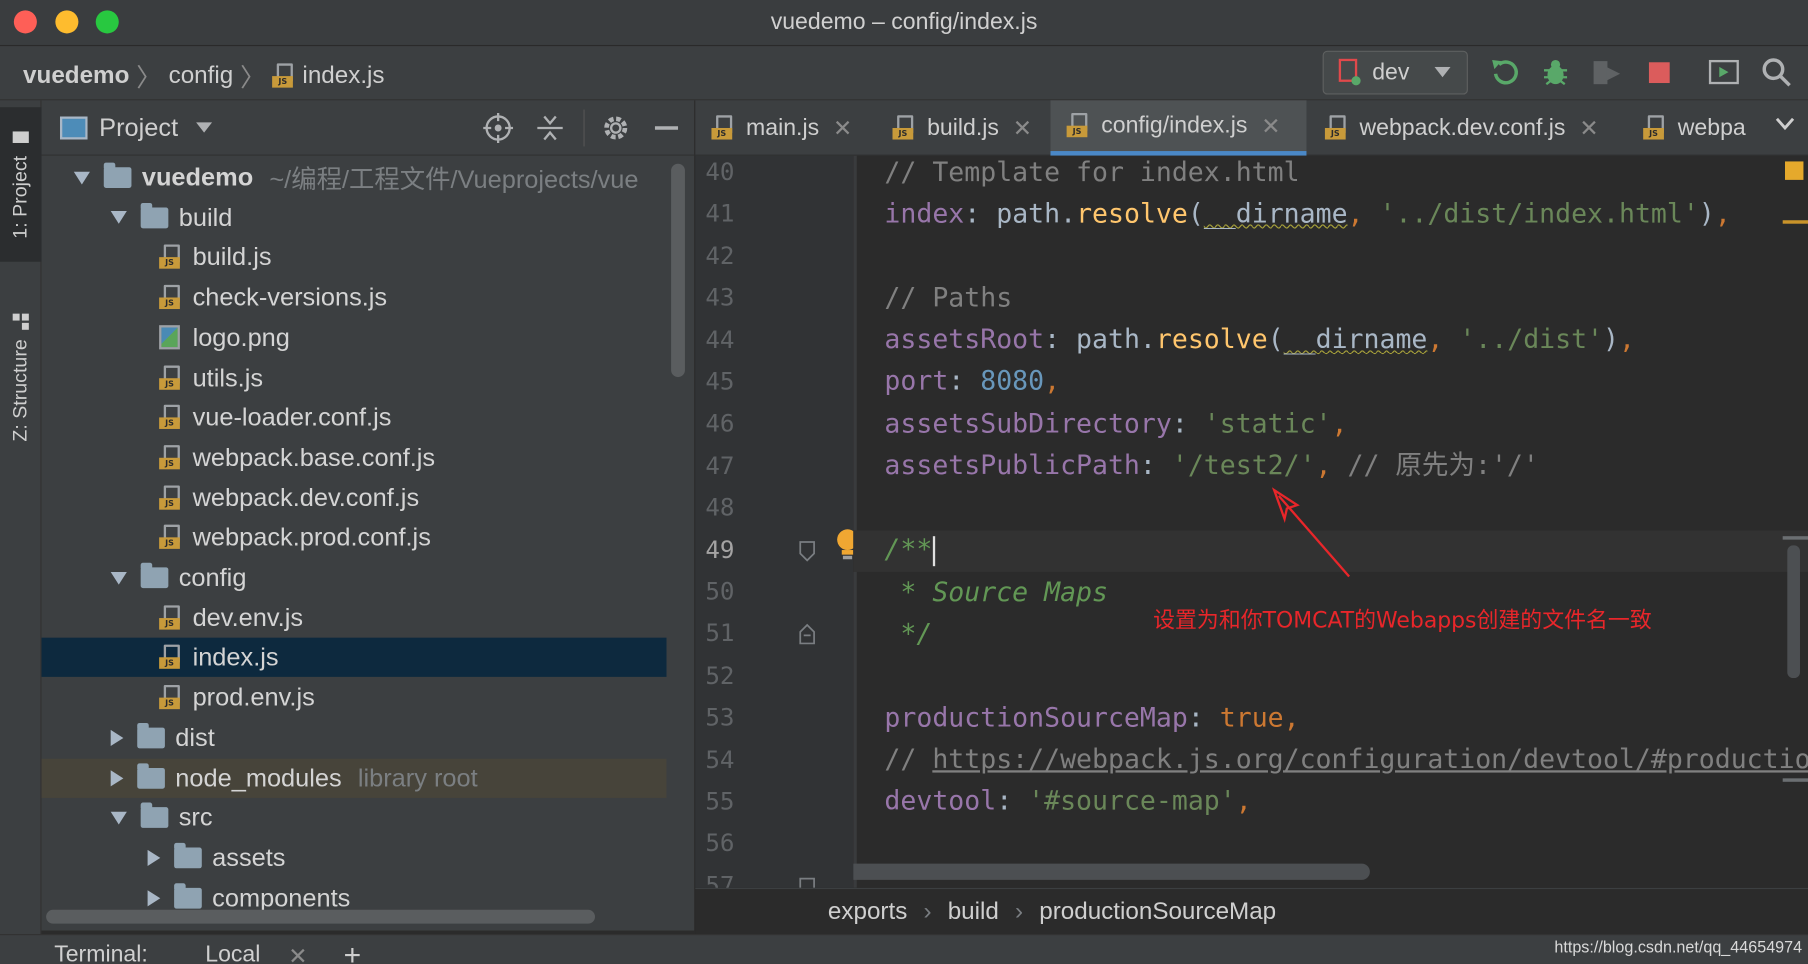 The height and width of the screenshot is (964, 1808). What do you see at coordinates (232, 953) in the screenshot?
I see `terminal-tab-local: Local` at bounding box center [232, 953].